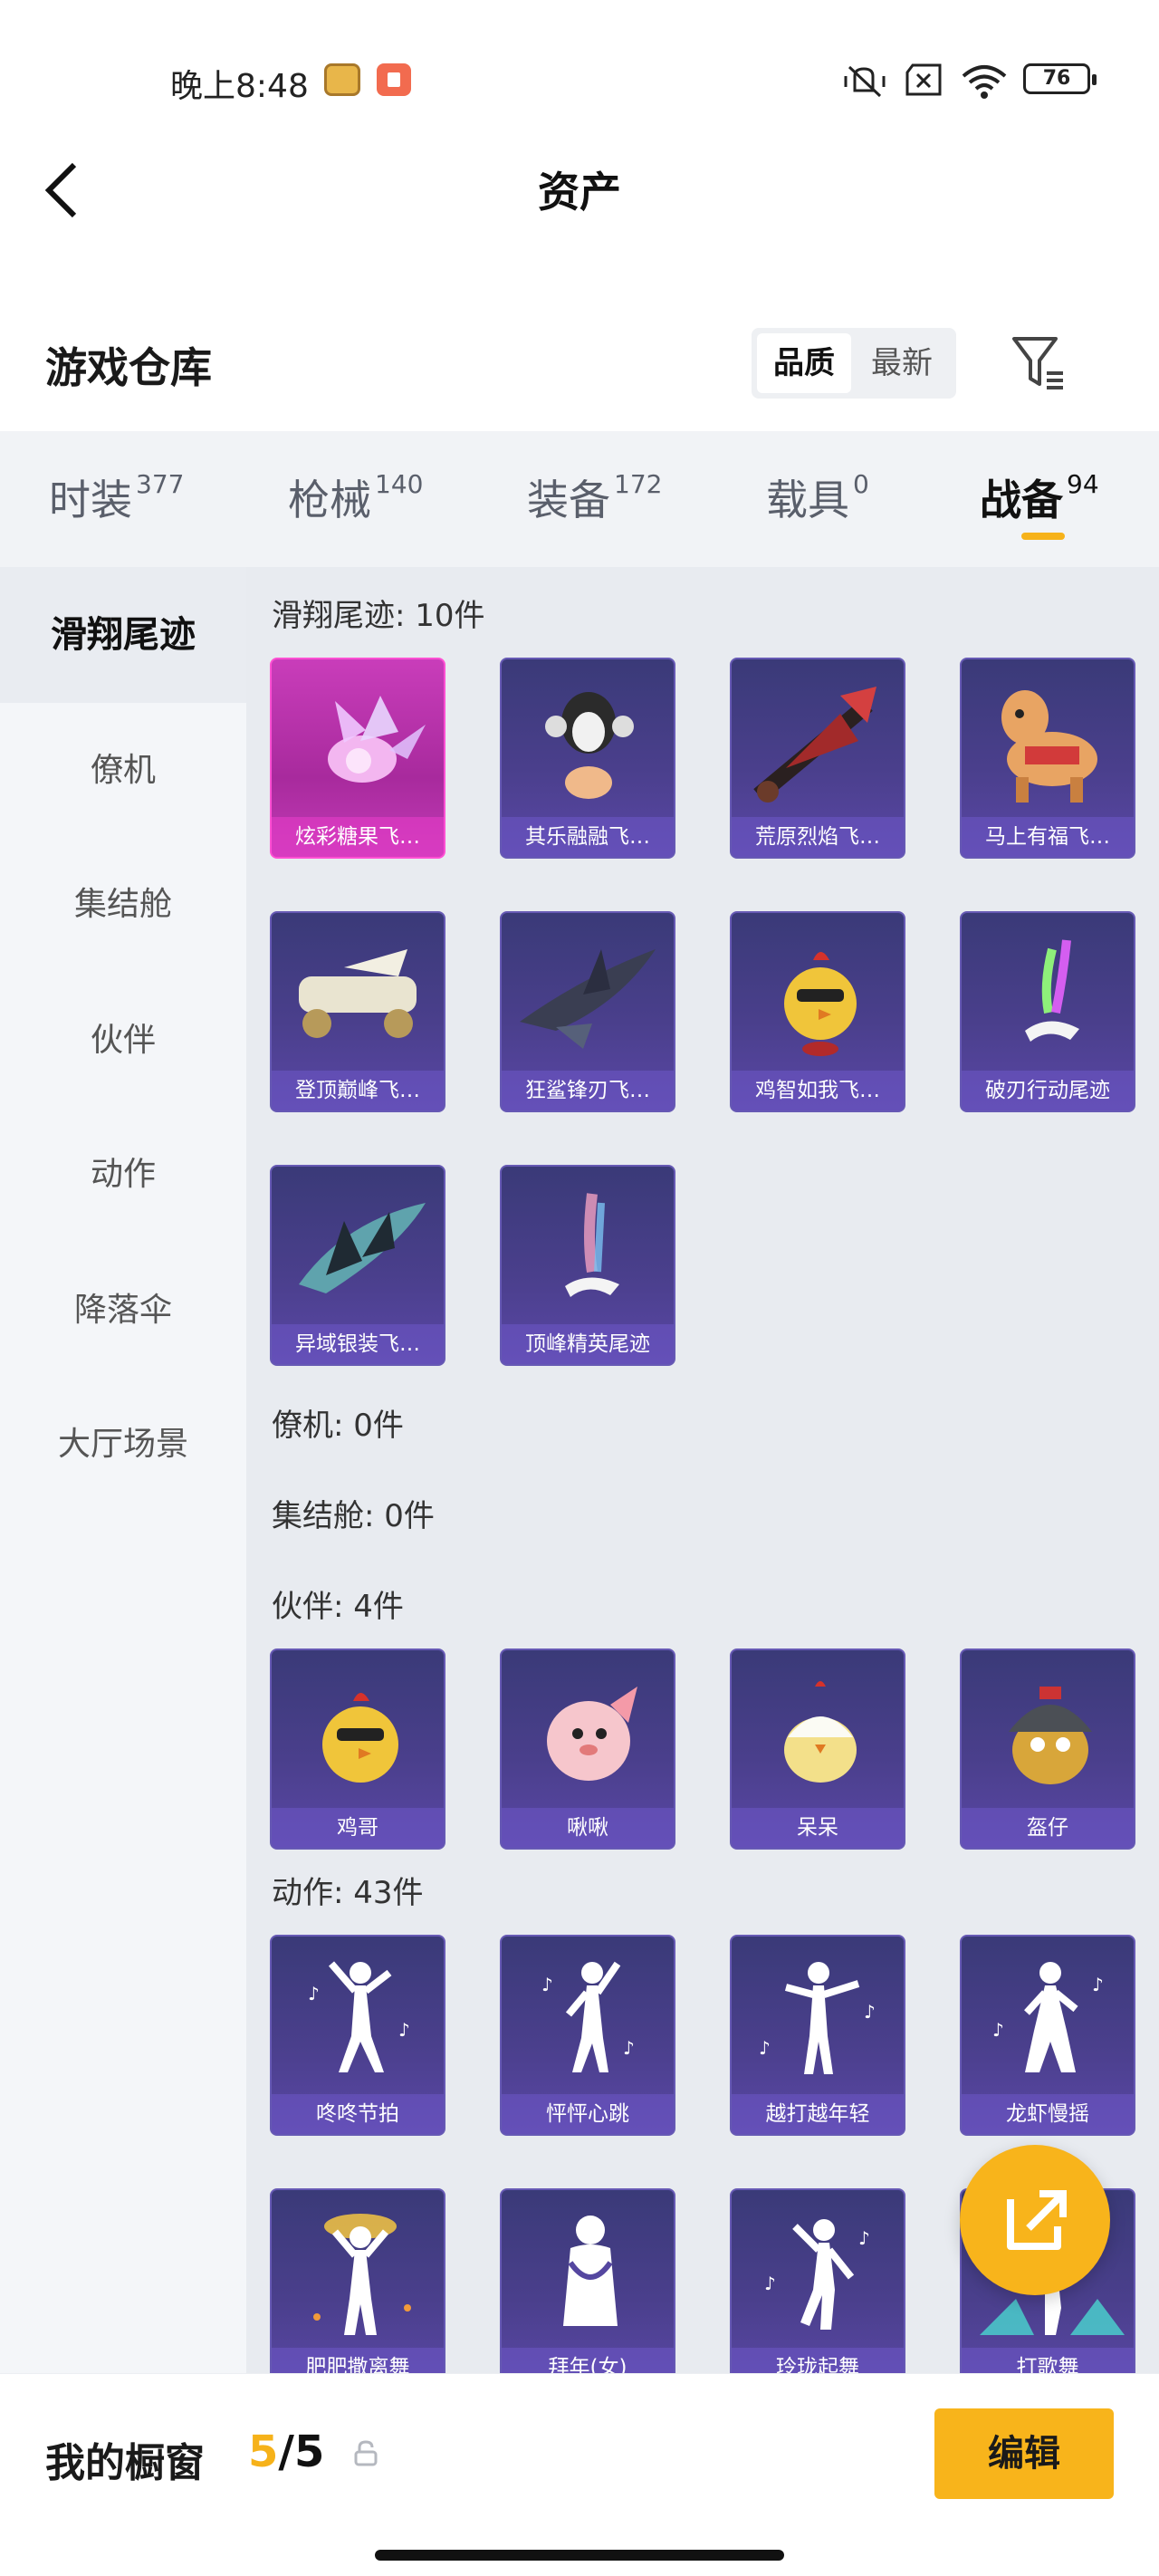 This screenshot has width=1159, height=2576. What do you see at coordinates (342, 79) in the screenshot?
I see `game-app-icon` at bounding box center [342, 79].